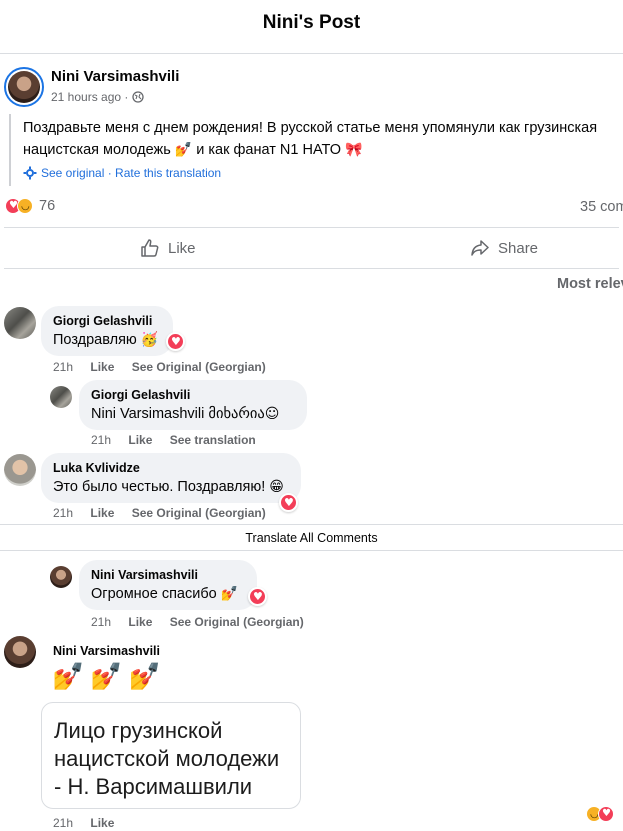 Image resolution: width=623 pixels, height=831 pixels. I want to click on comment-author: Luka Kvlividze, so click(171, 468).